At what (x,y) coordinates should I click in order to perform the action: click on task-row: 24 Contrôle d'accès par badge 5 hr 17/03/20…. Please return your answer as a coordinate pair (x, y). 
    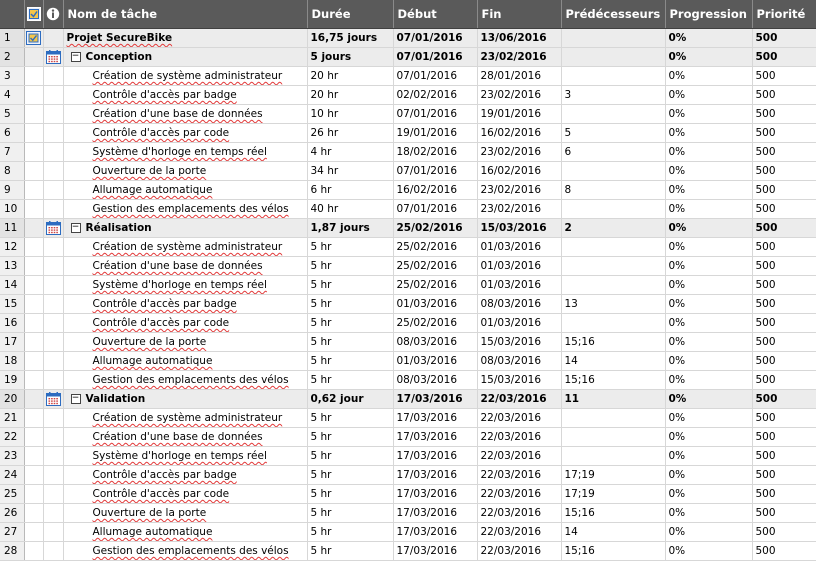
    Looking at the image, I should click on (408, 475).